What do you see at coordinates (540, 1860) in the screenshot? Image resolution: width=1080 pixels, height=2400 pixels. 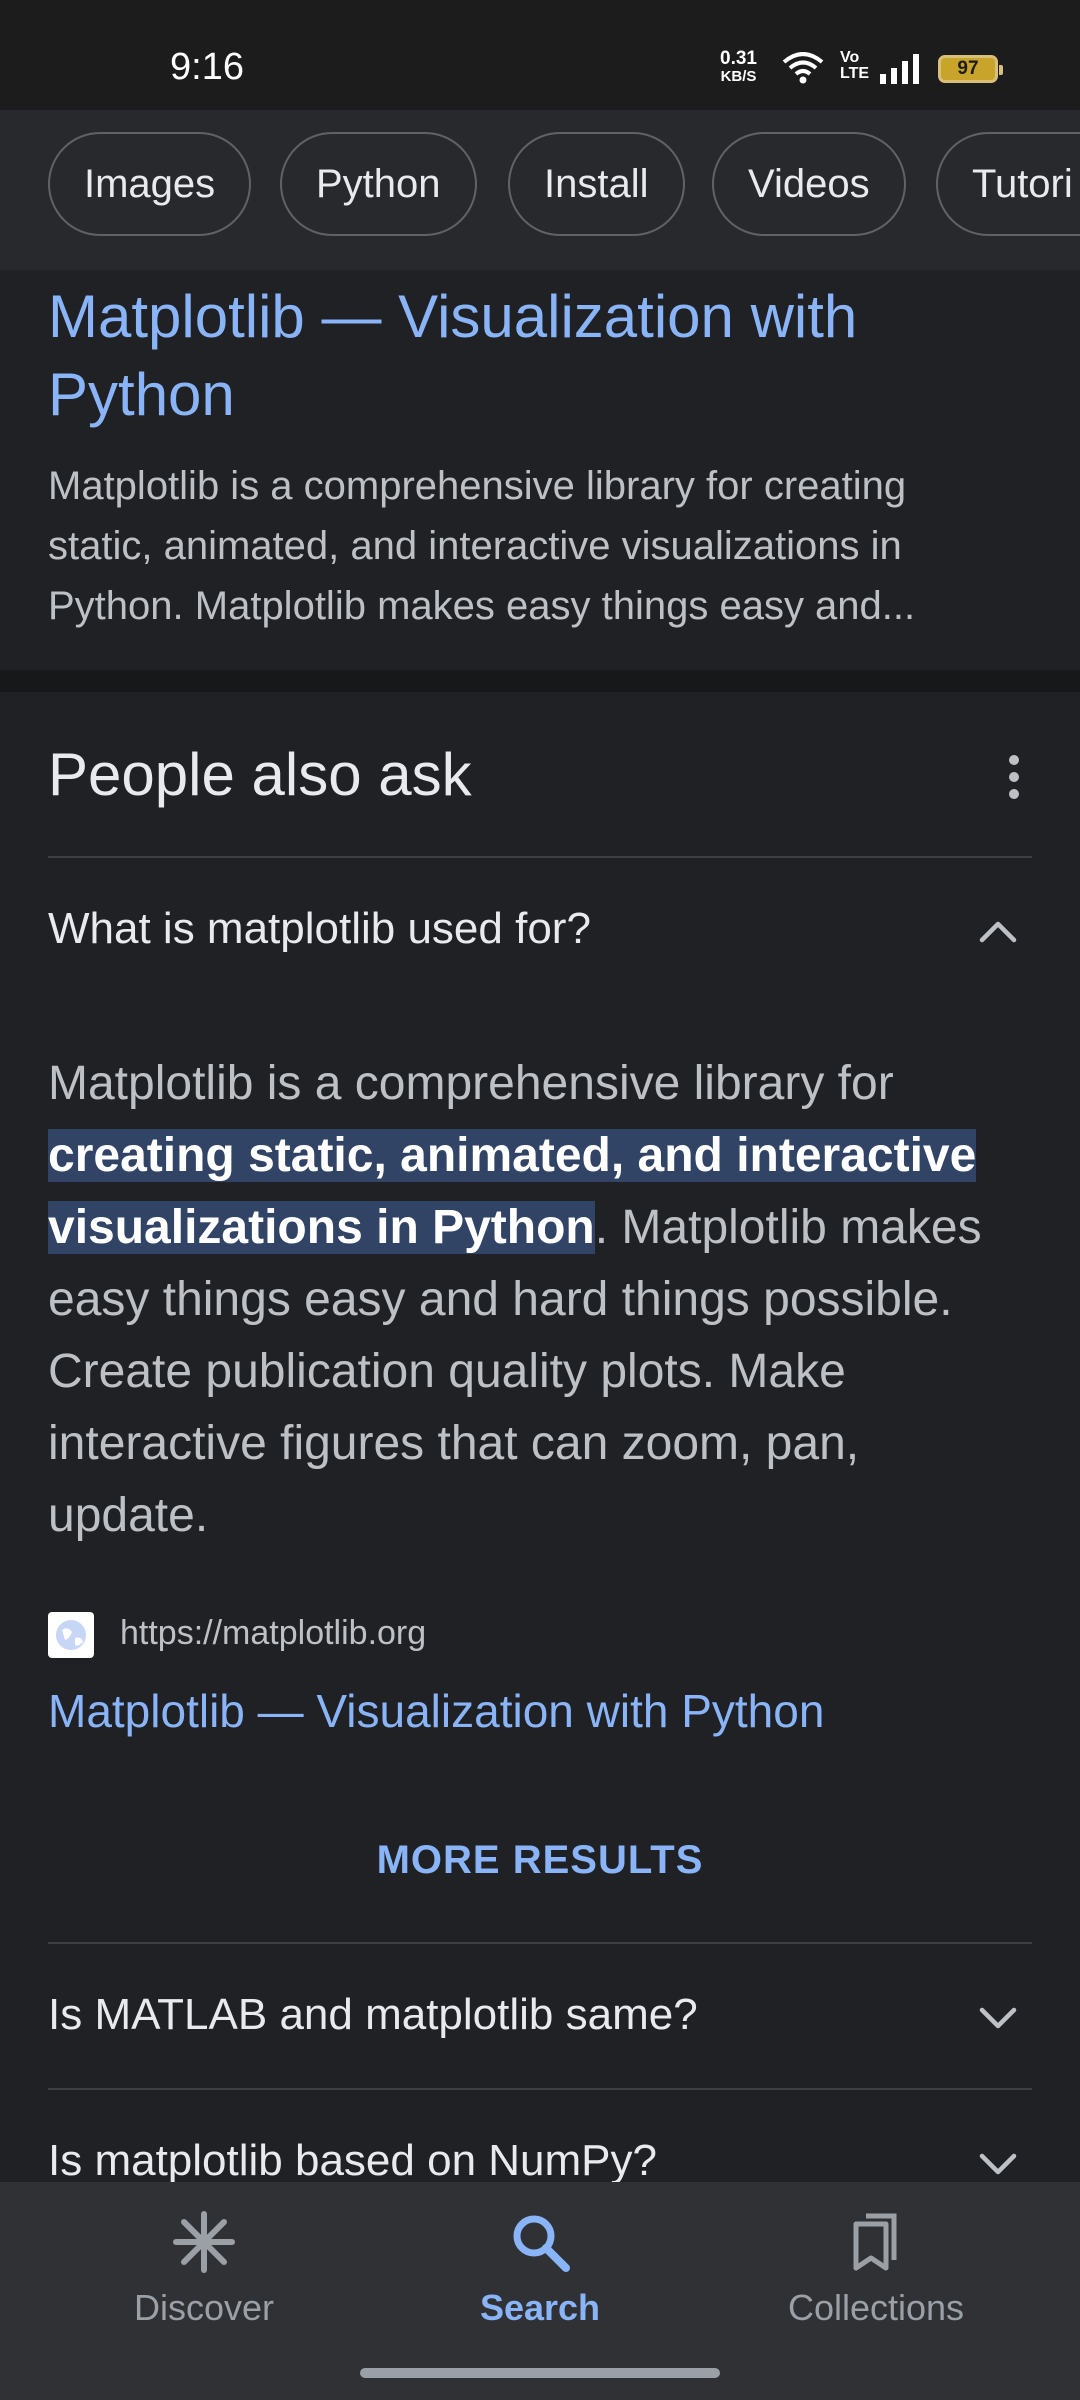 I see `more-results-button: MORE RESULTS` at bounding box center [540, 1860].